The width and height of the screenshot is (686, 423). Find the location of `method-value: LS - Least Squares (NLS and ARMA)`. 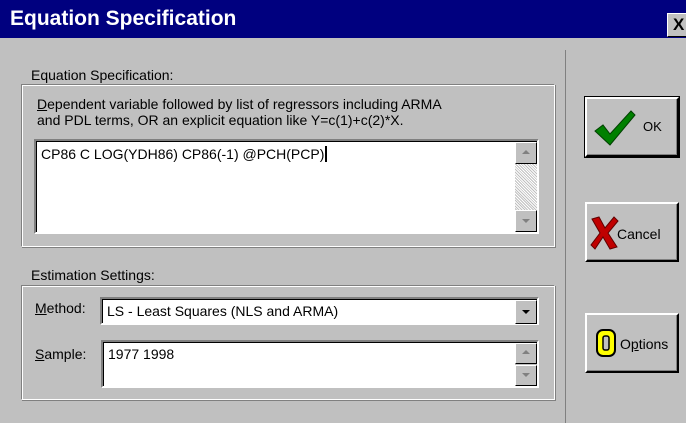

method-value: LS - Least Squares (NLS and ARMA) is located at coordinates (223, 311).